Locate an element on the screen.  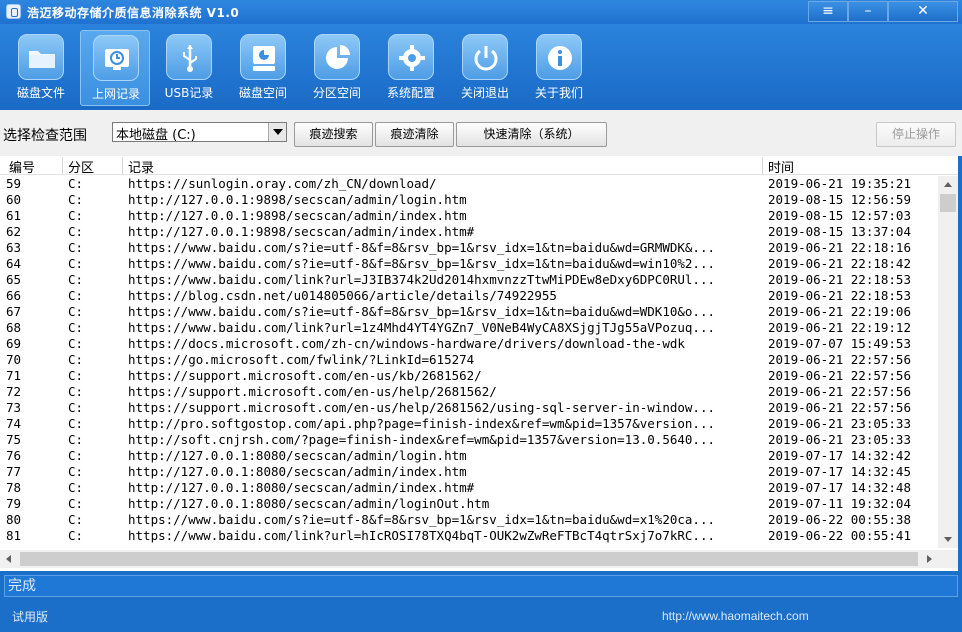
row-time: 2019-07-17 14:32:48 is located at coordinates (839, 487).